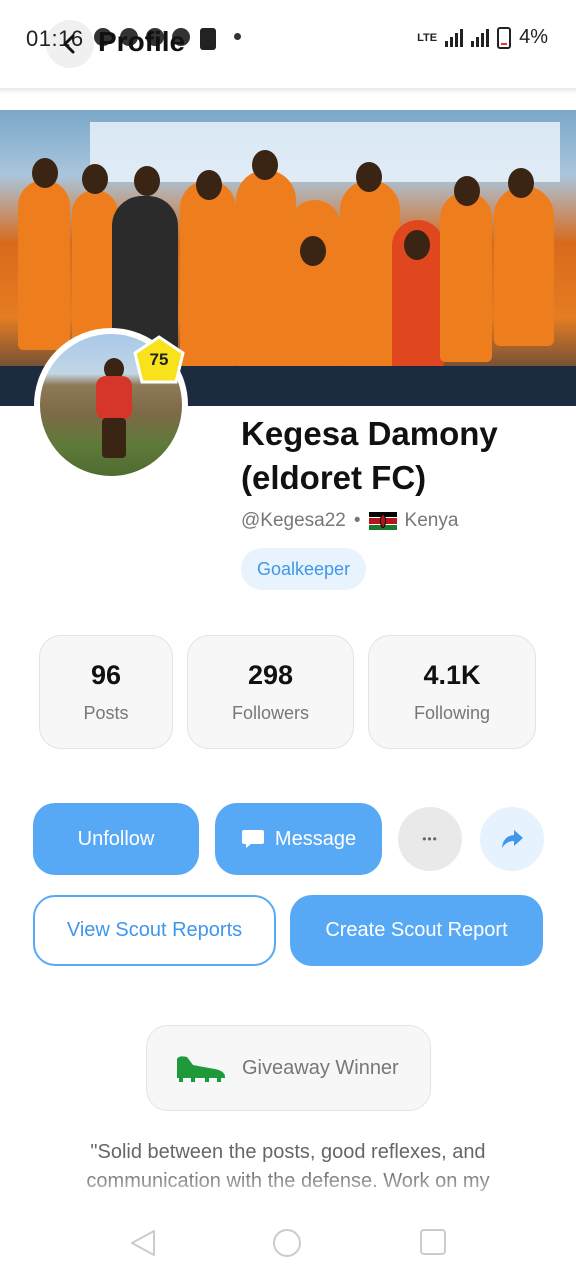 This screenshot has height=1280, width=576. What do you see at coordinates (252, 839) in the screenshot?
I see `speech-bubble-icon` at bounding box center [252, 839].